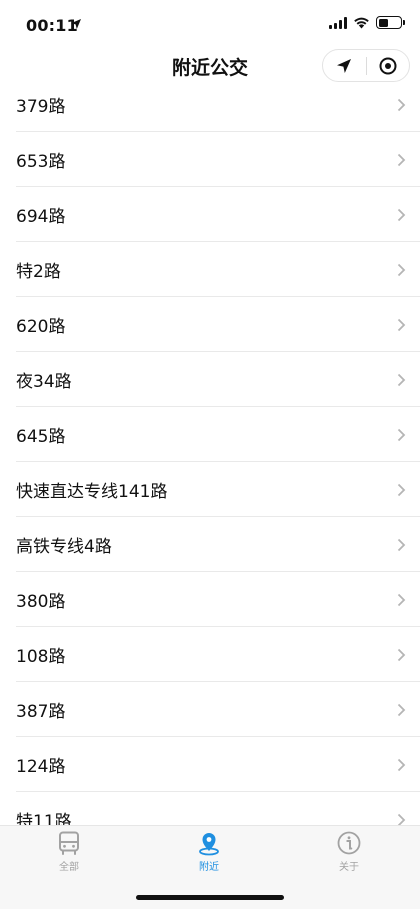  I want to click on route-item: 387路, so click(210, 709).